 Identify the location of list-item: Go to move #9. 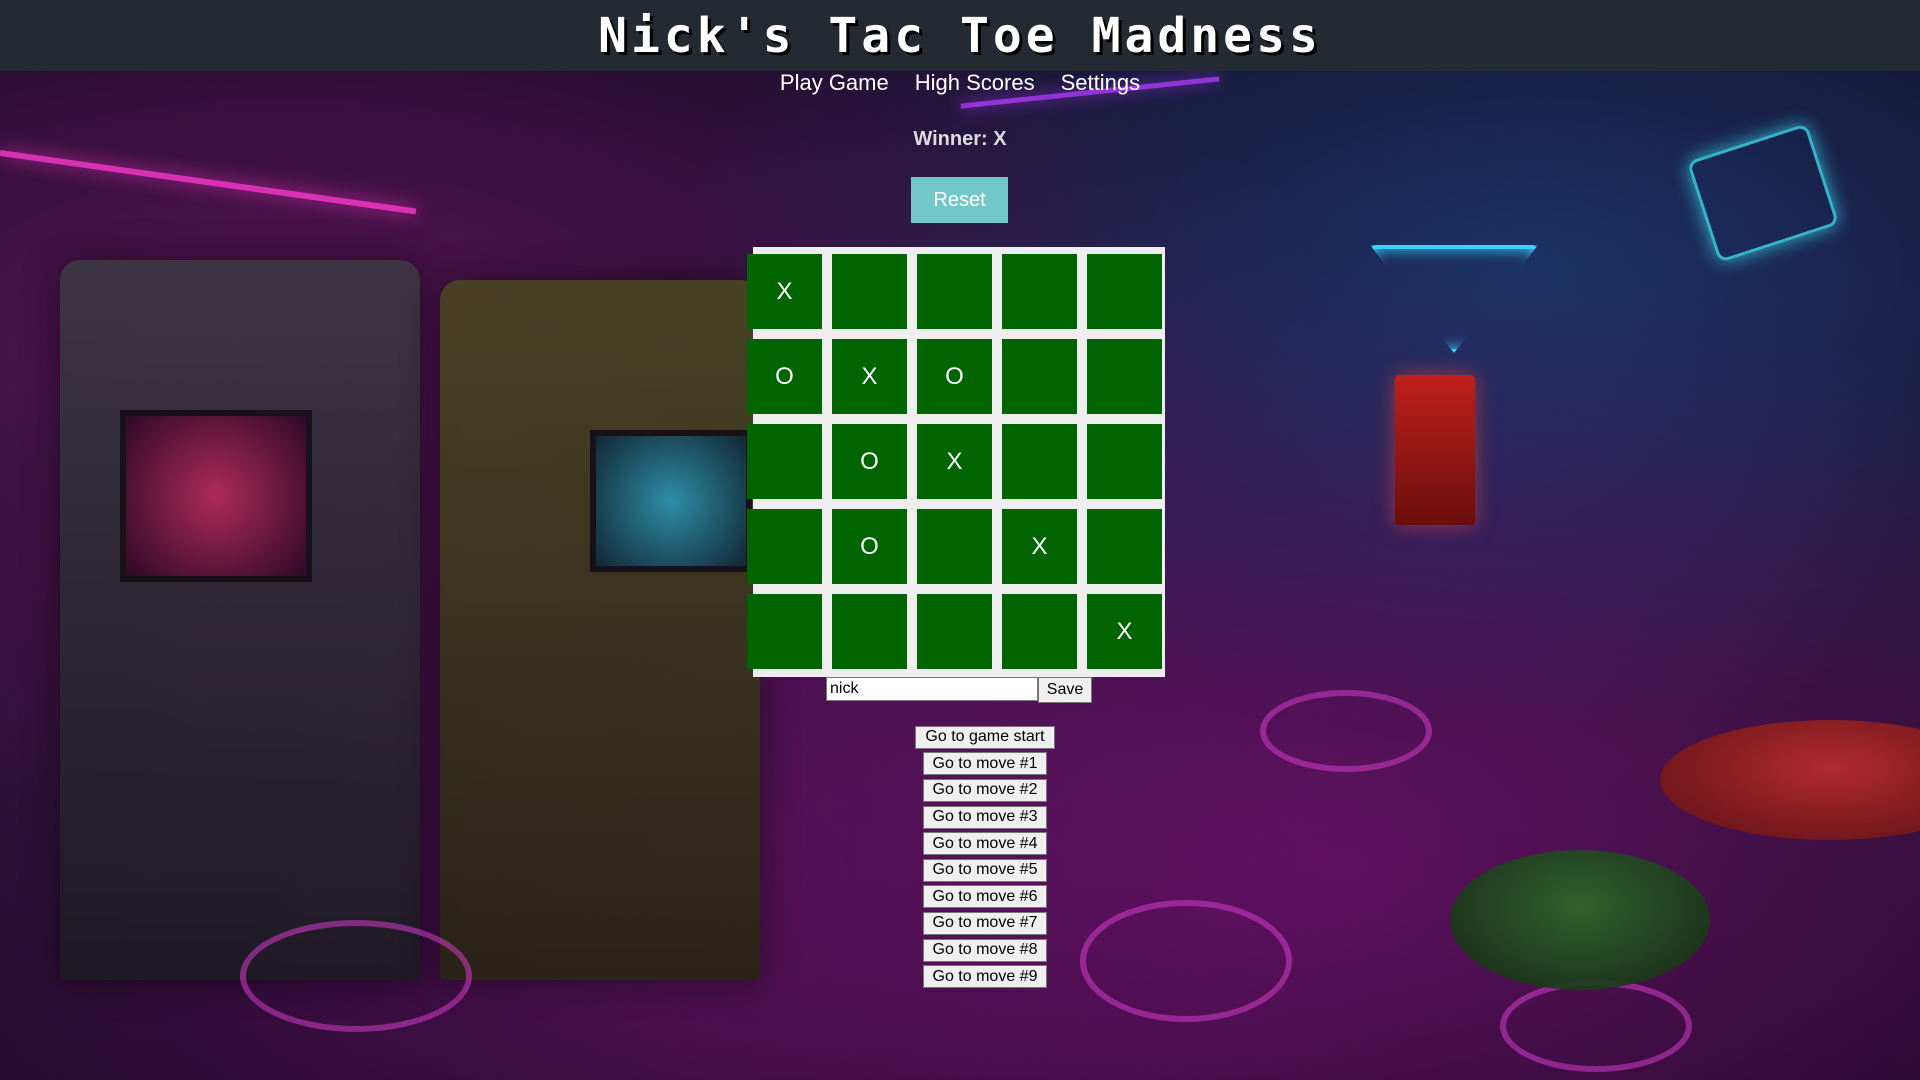
(985, 976).